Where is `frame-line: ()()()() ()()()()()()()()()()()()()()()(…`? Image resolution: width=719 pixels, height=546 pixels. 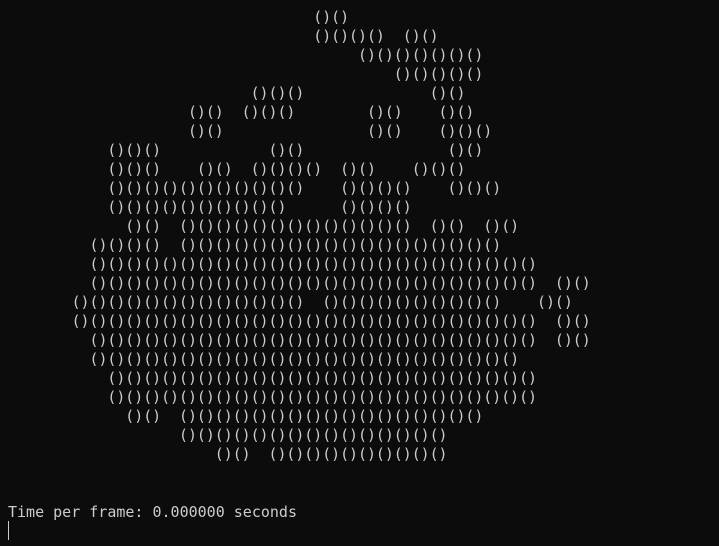 frame-line: ()()()() ()()()()()()()()()()()()()()()(… is located at coordinates (359, 245).